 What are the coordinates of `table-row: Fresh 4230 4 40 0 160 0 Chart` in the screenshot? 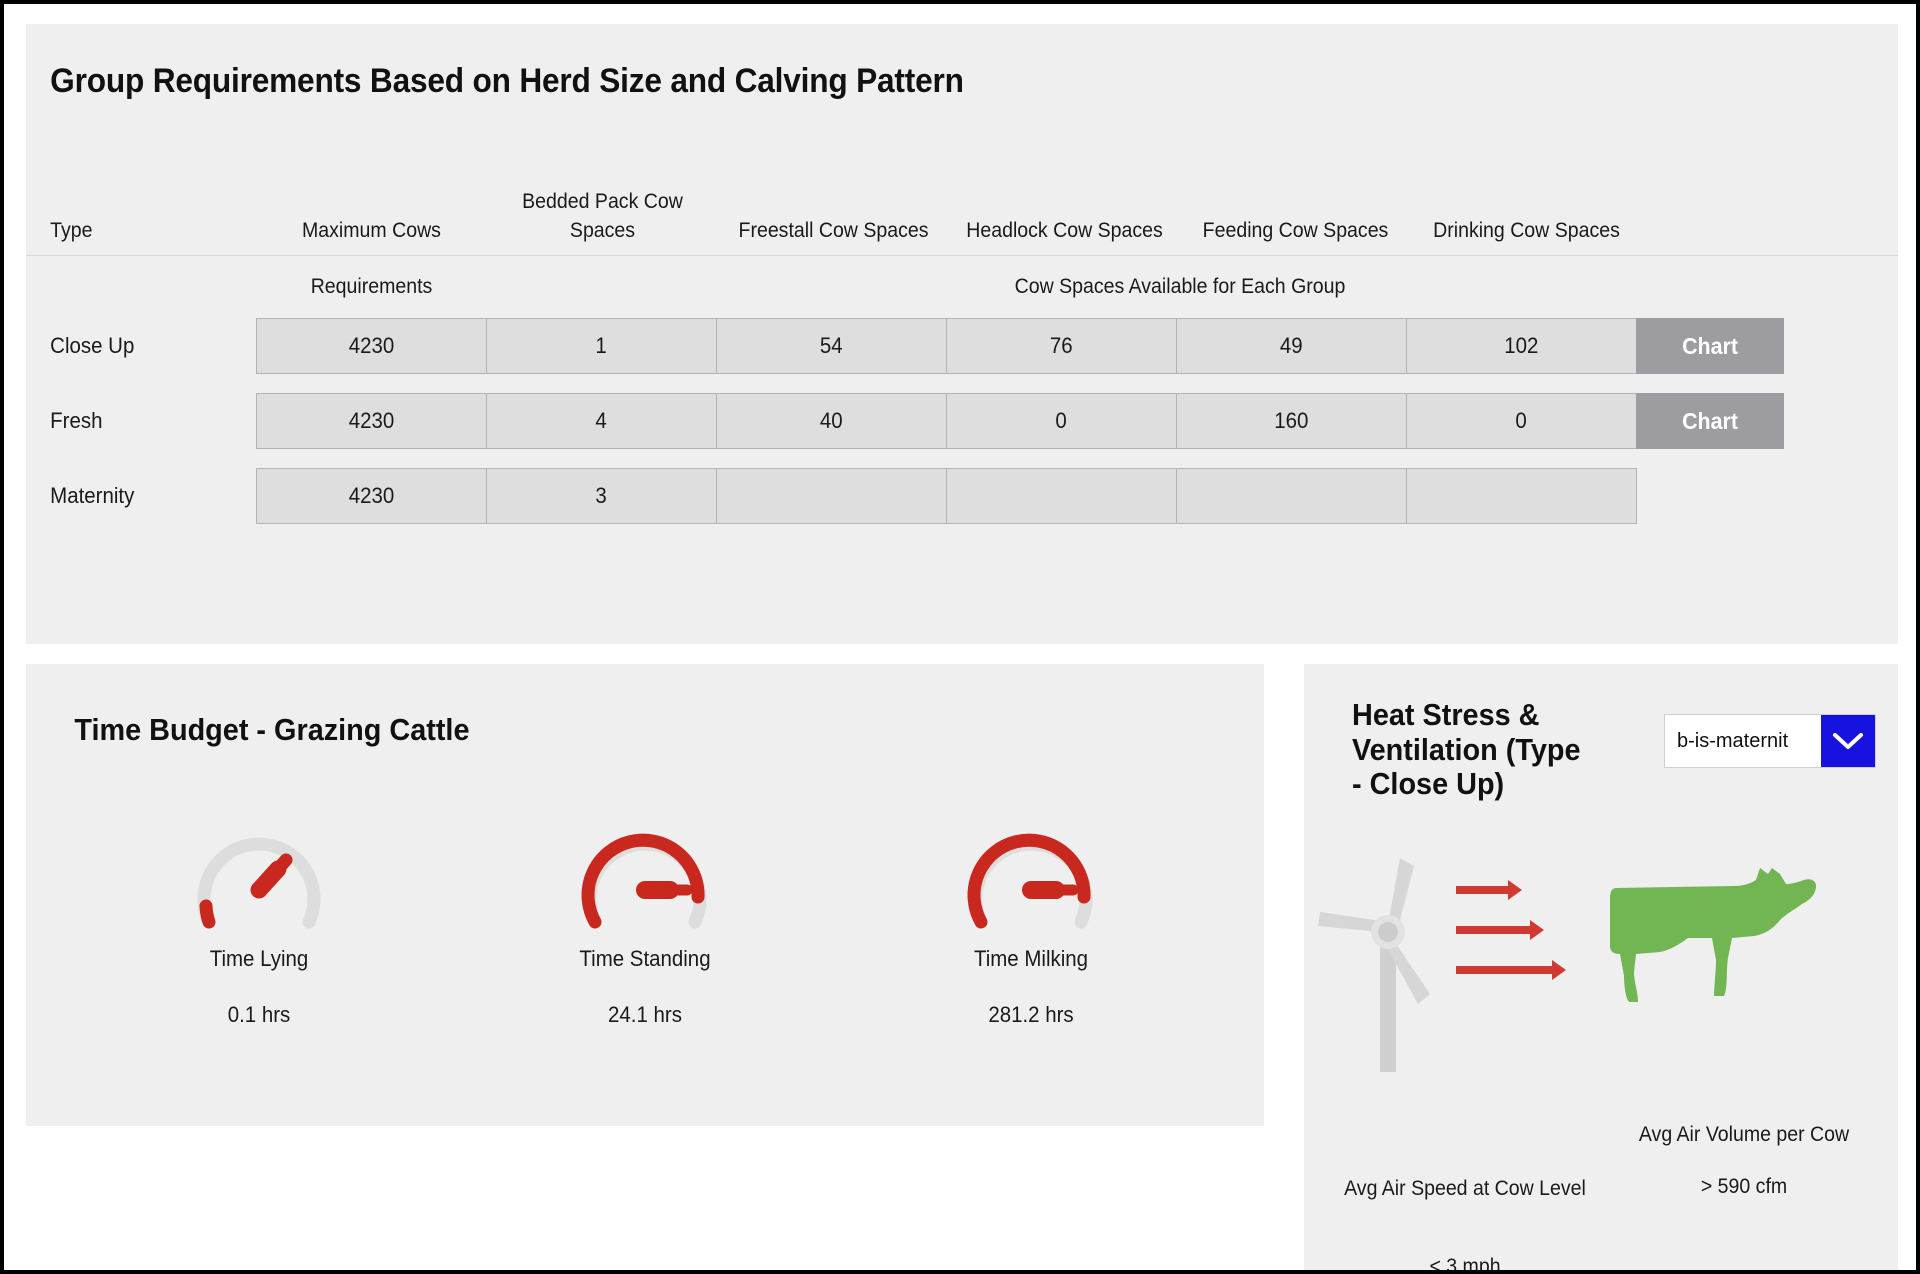 It's located at (962, 421).